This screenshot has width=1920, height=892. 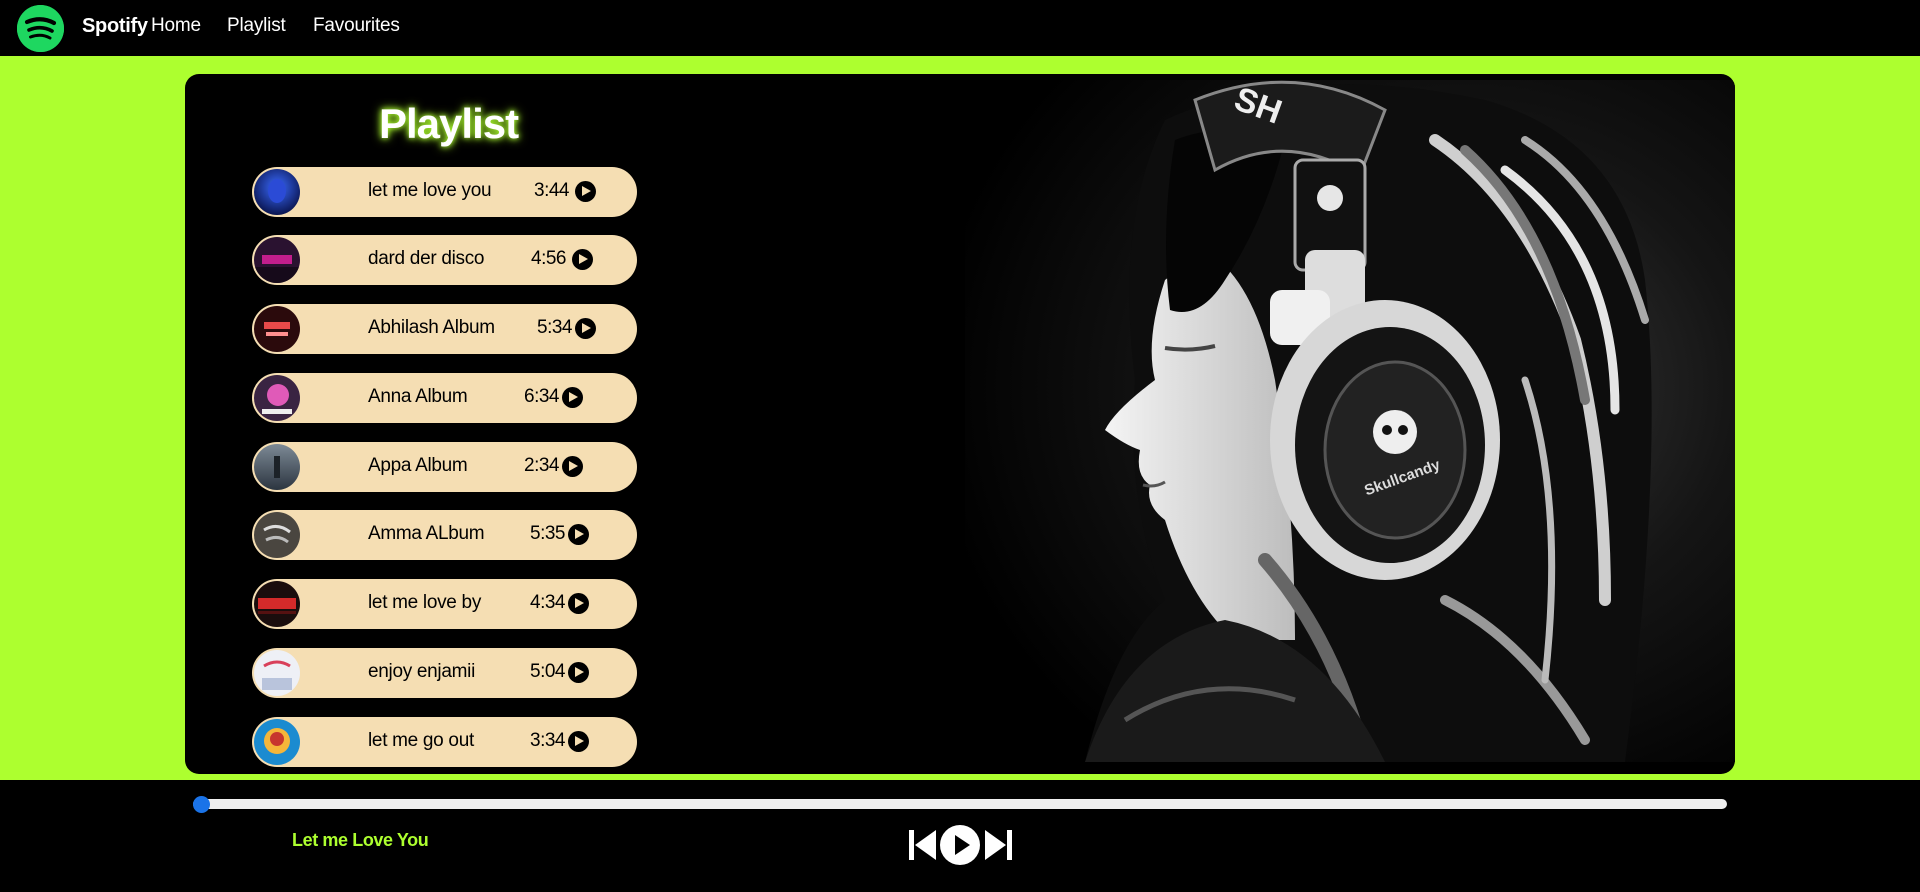 I want to click on song-item: enjoy enjamii 5:04, so click(x=444, y=673).